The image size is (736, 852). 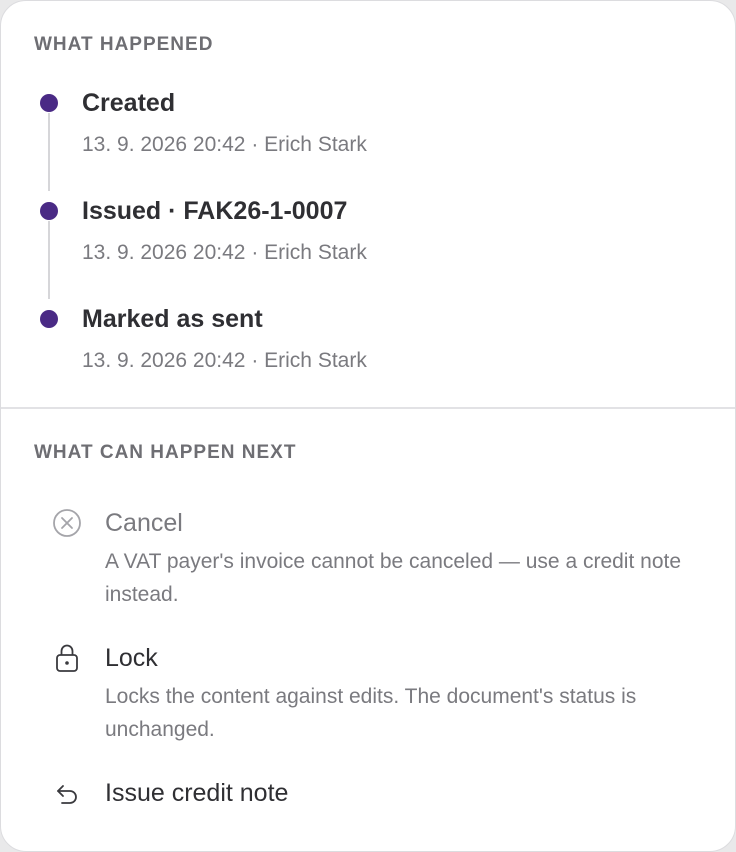 What do you see at coordinates (172, 319) in the screenshot?
I see `event-title: Marked as sent` at bounding box center [172, 319].